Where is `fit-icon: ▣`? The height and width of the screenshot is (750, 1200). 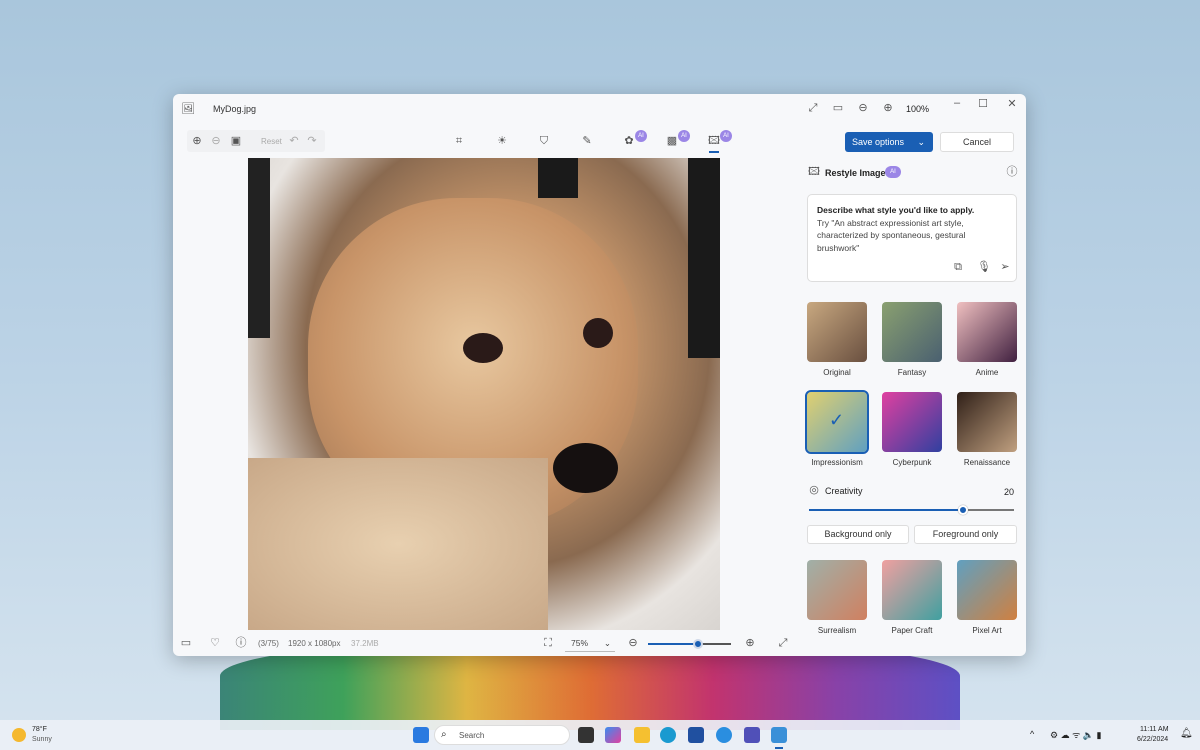
fit-icon: ▣ is located at coordinates (236, 141).